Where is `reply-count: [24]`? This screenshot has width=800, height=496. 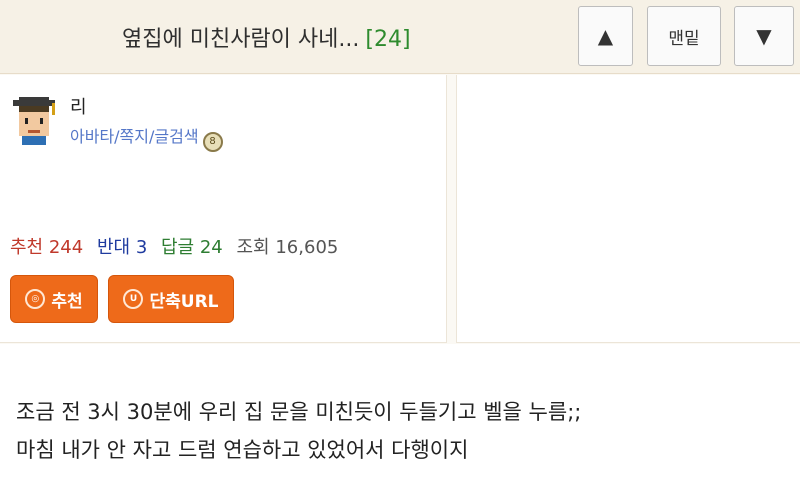
reply-count: [24] is located at coordinates (388, 39).